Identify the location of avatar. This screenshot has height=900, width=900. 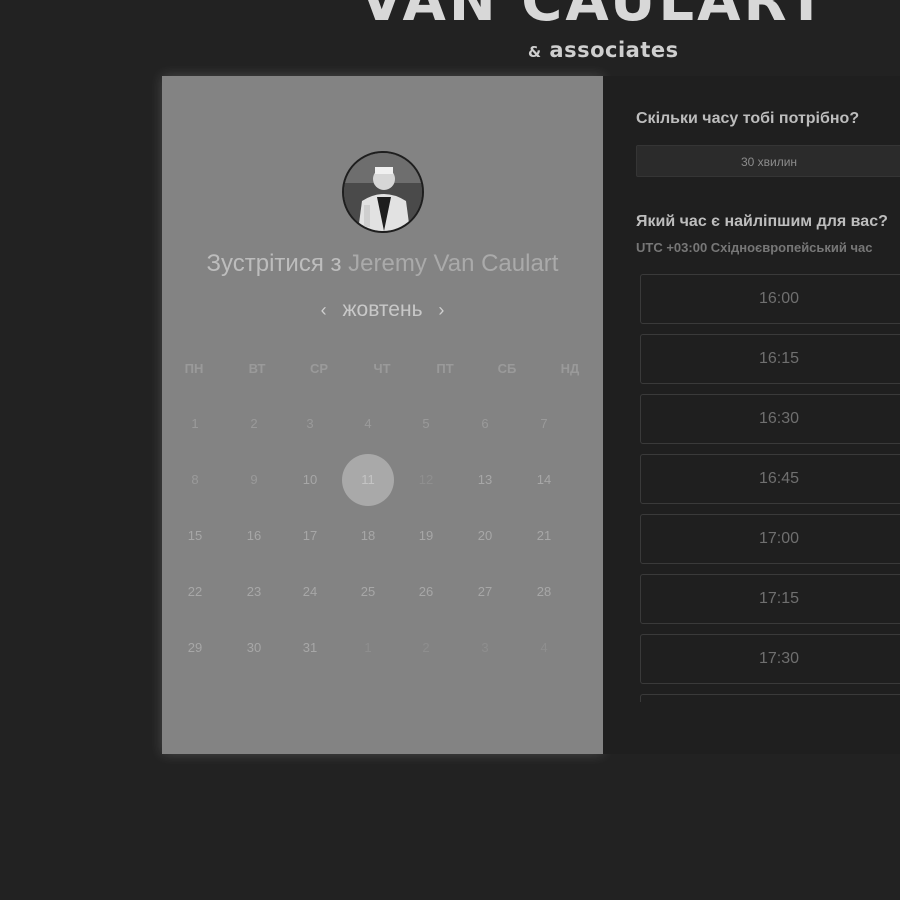
(383, 192).